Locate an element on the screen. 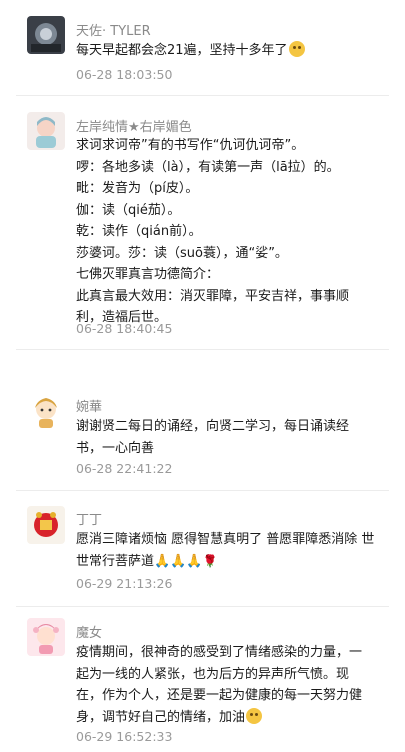 The image size is (405, 752). comment-line: 世常行菩萨道🙏🙏🙏🌹 is located at coordinates (226, 562).